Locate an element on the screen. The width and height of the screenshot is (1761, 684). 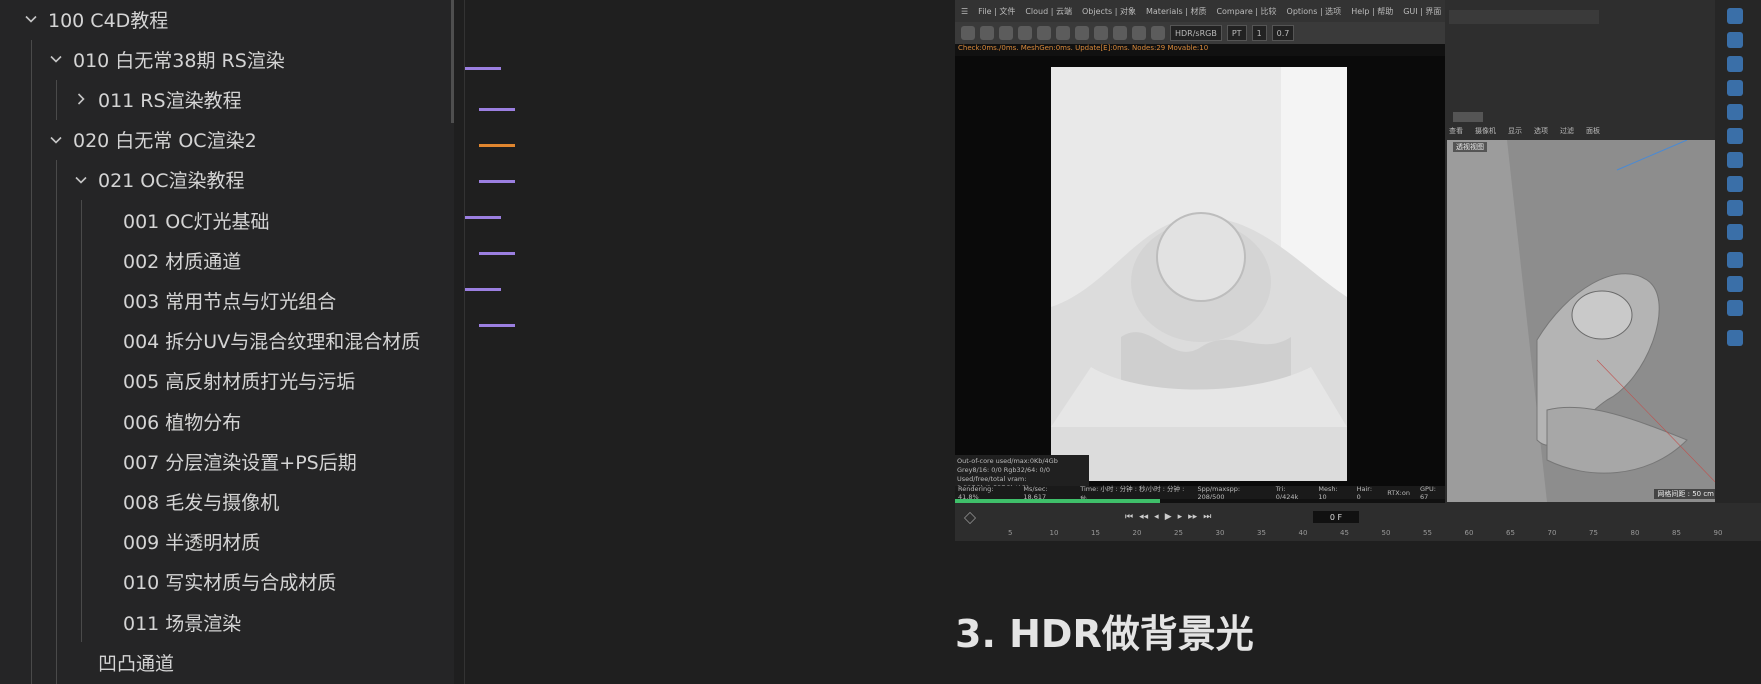
viewport-menu-item: 选项 is located at coordinates (1541, 131).